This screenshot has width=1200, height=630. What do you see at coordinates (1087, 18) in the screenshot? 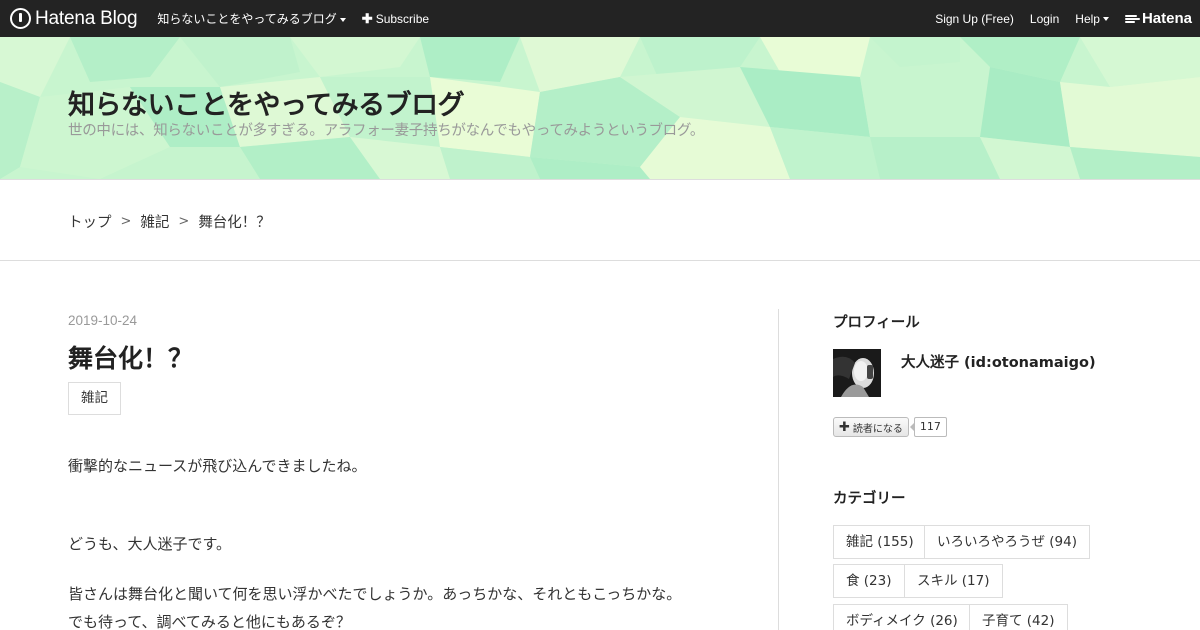
I see `help-label: Help` at bounding box center [1087, 18].